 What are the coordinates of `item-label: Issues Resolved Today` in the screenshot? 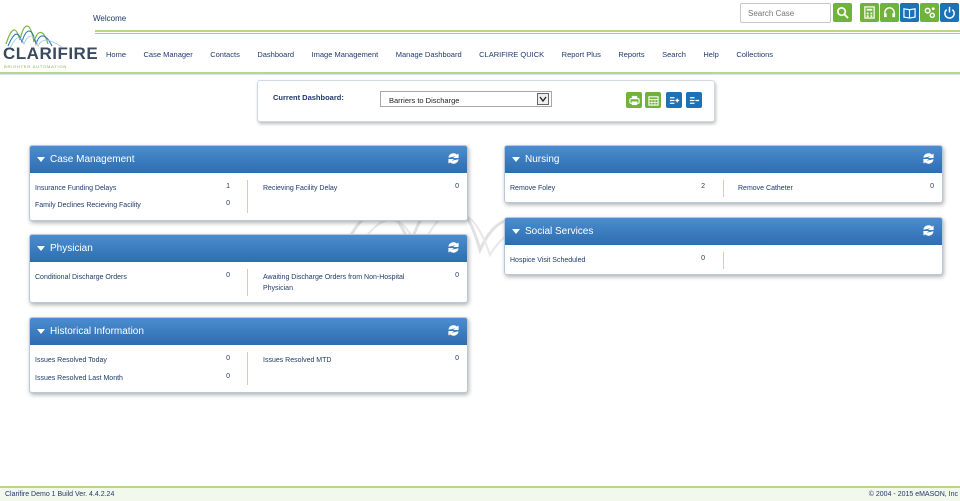 It's located at (71, 360).